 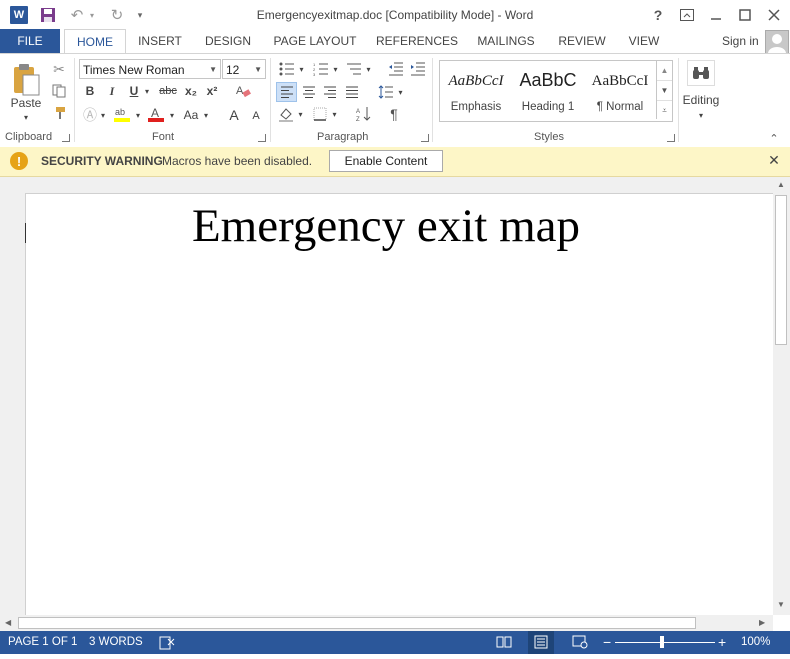 What do you see at coordinates (286, 92) in the screenshot?
I see `align-left-icon` at bounding box center [286, 92].